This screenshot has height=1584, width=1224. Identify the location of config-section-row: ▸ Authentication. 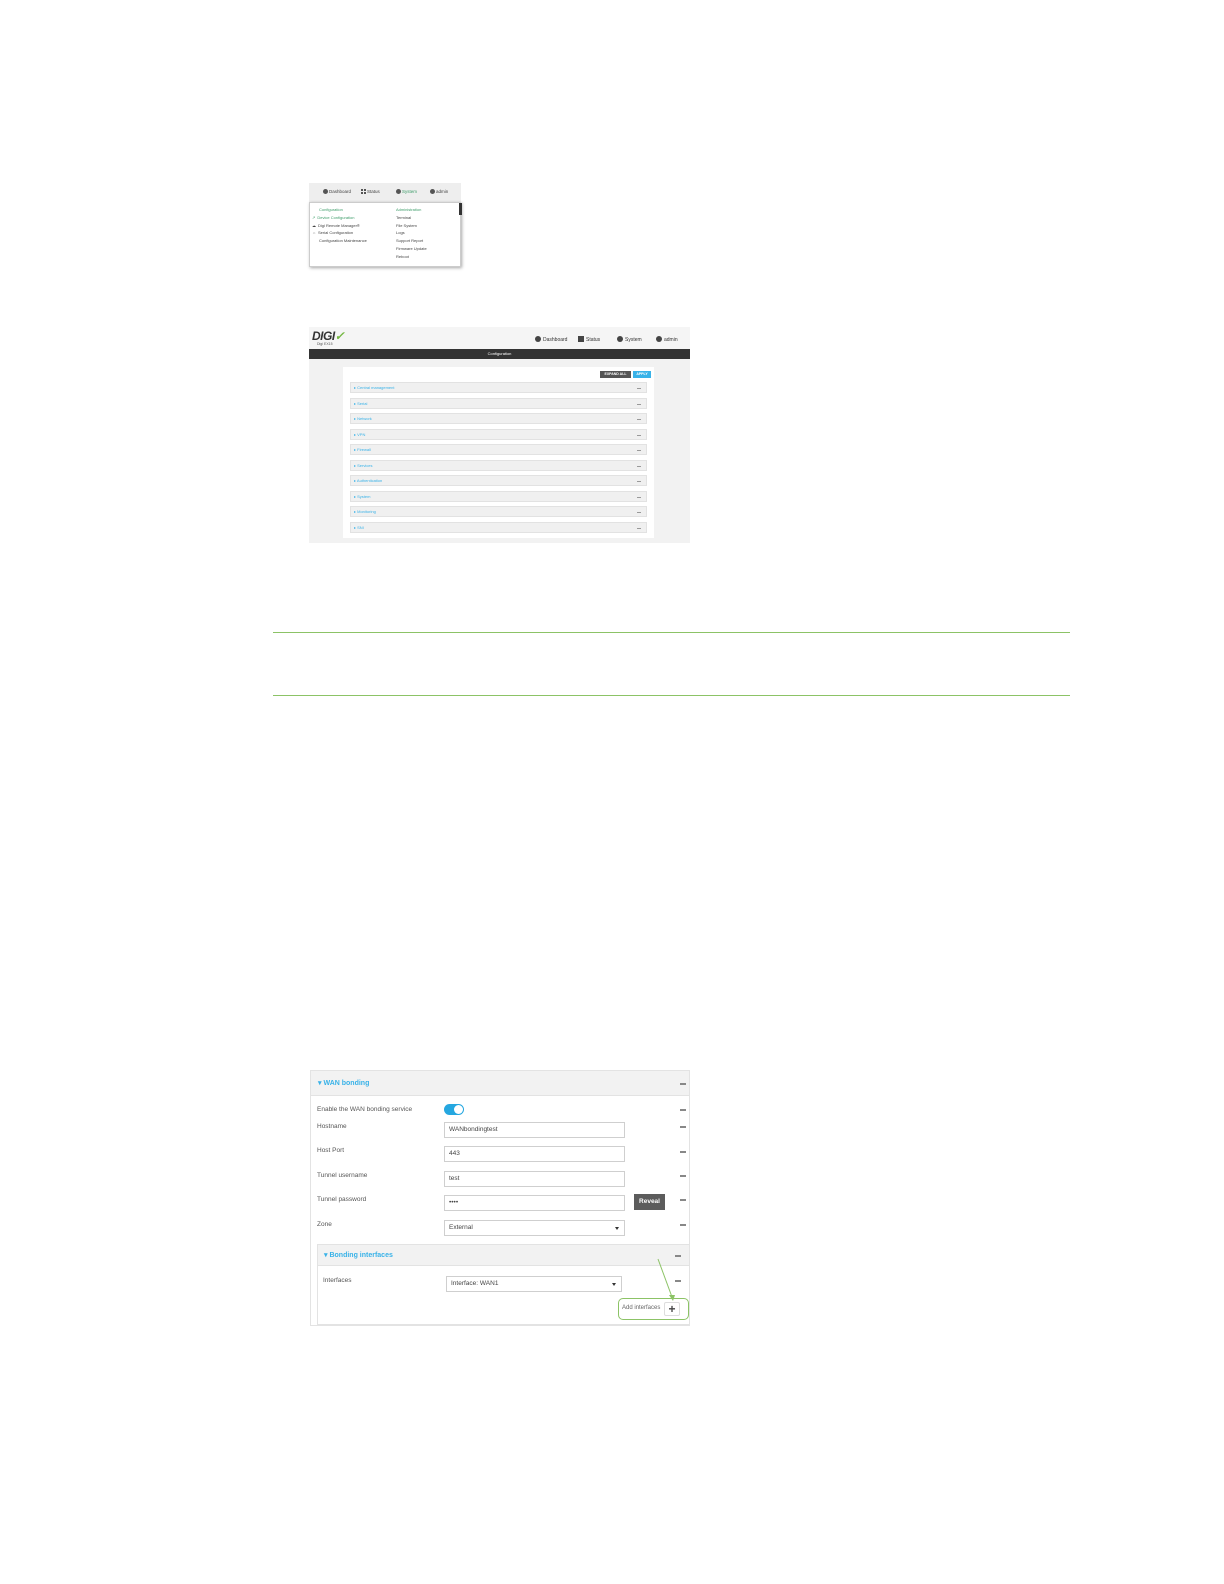
(498, 480).